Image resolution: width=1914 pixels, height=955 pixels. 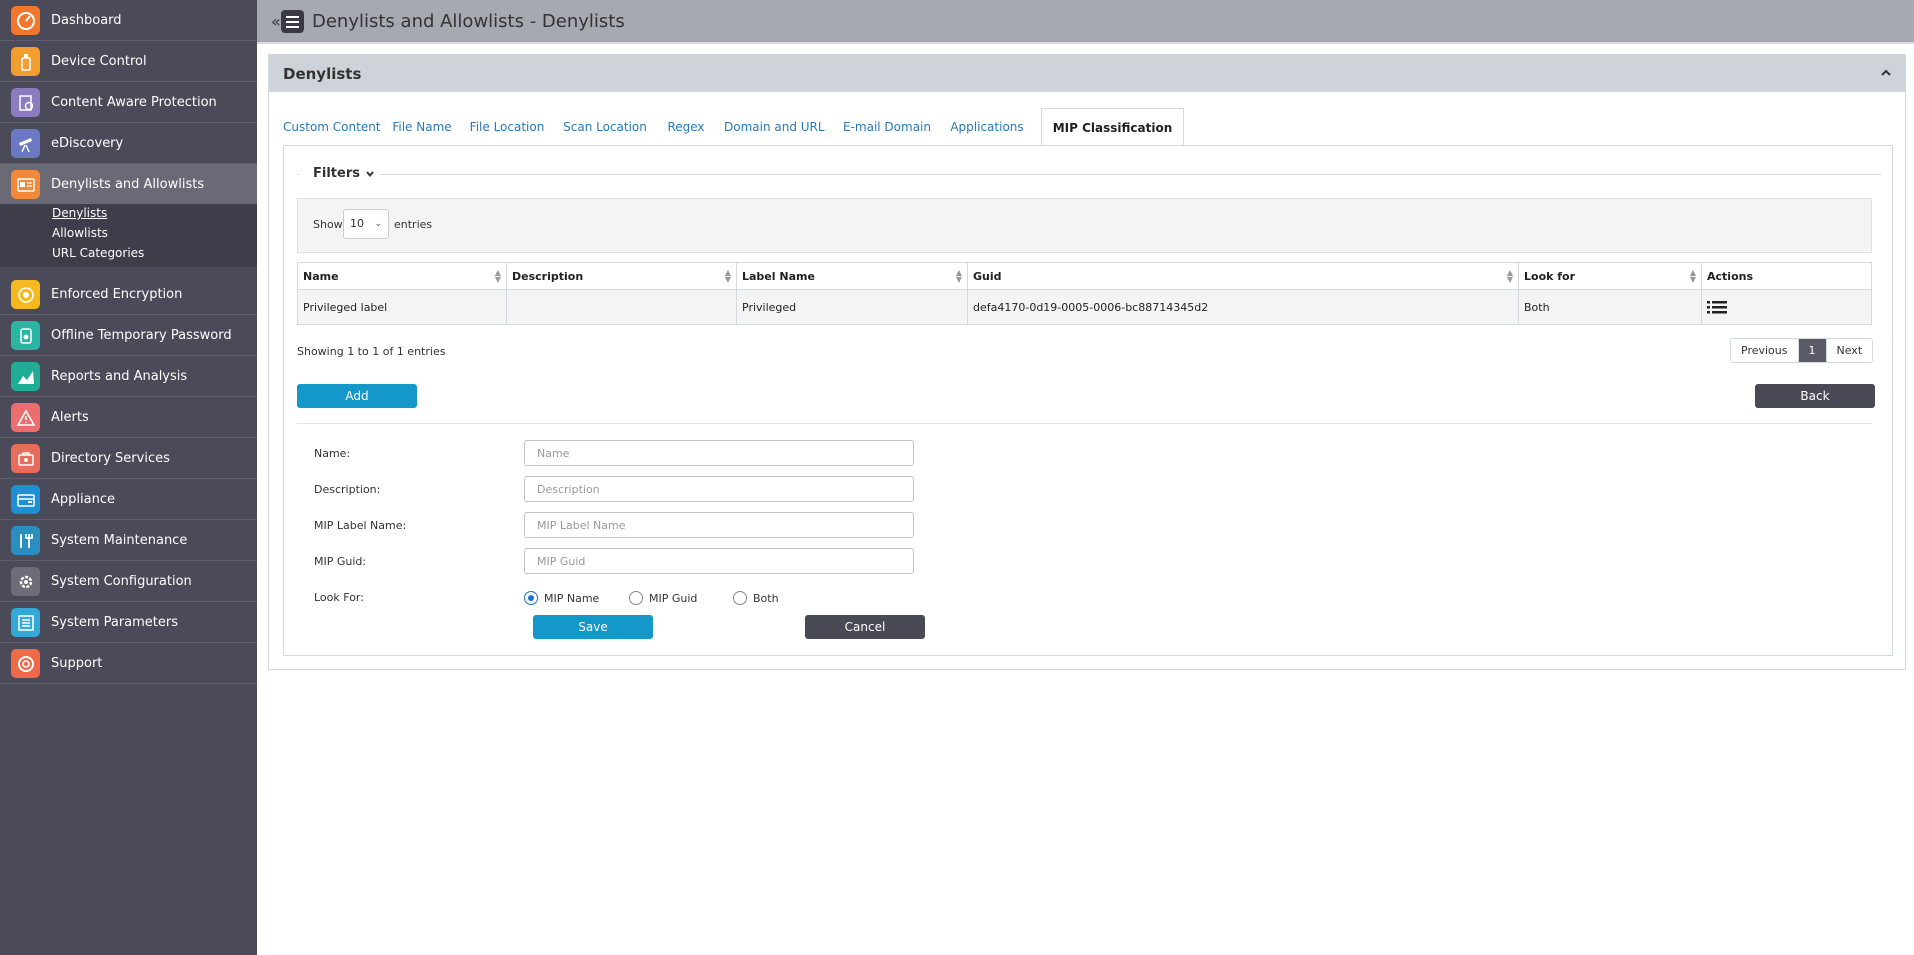 I want to click on tab-mip-classification: MIP Classification, so click(x=1112, y=127).